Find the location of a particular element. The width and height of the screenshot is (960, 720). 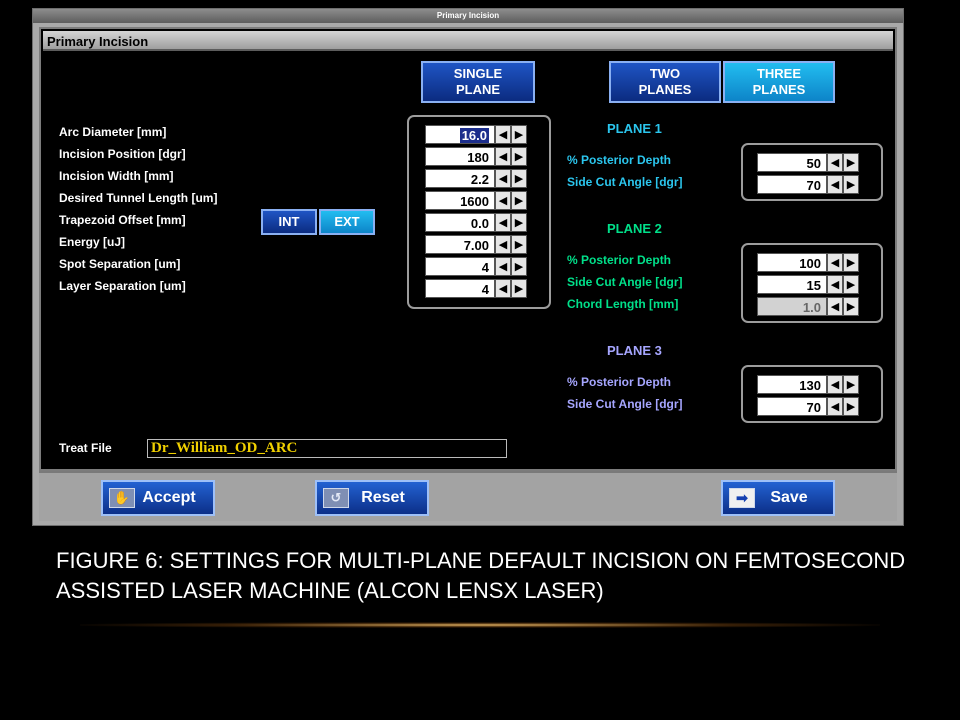

plane3-field-label: Side Cut Angle [dgr] is located at coordinates (625, 404).